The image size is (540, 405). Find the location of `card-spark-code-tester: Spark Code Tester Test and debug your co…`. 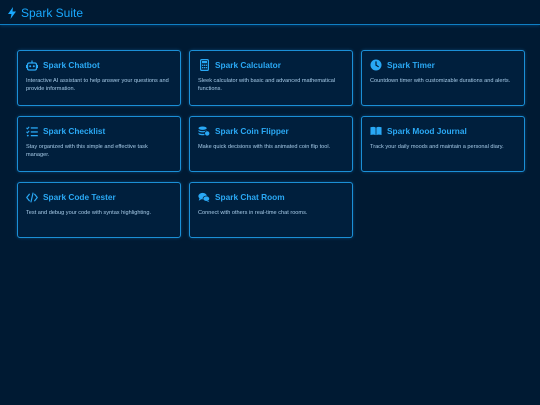

card-spark-code-tester: Spark Code Tester Test and debug your co… is located at coordinates (99, 210).